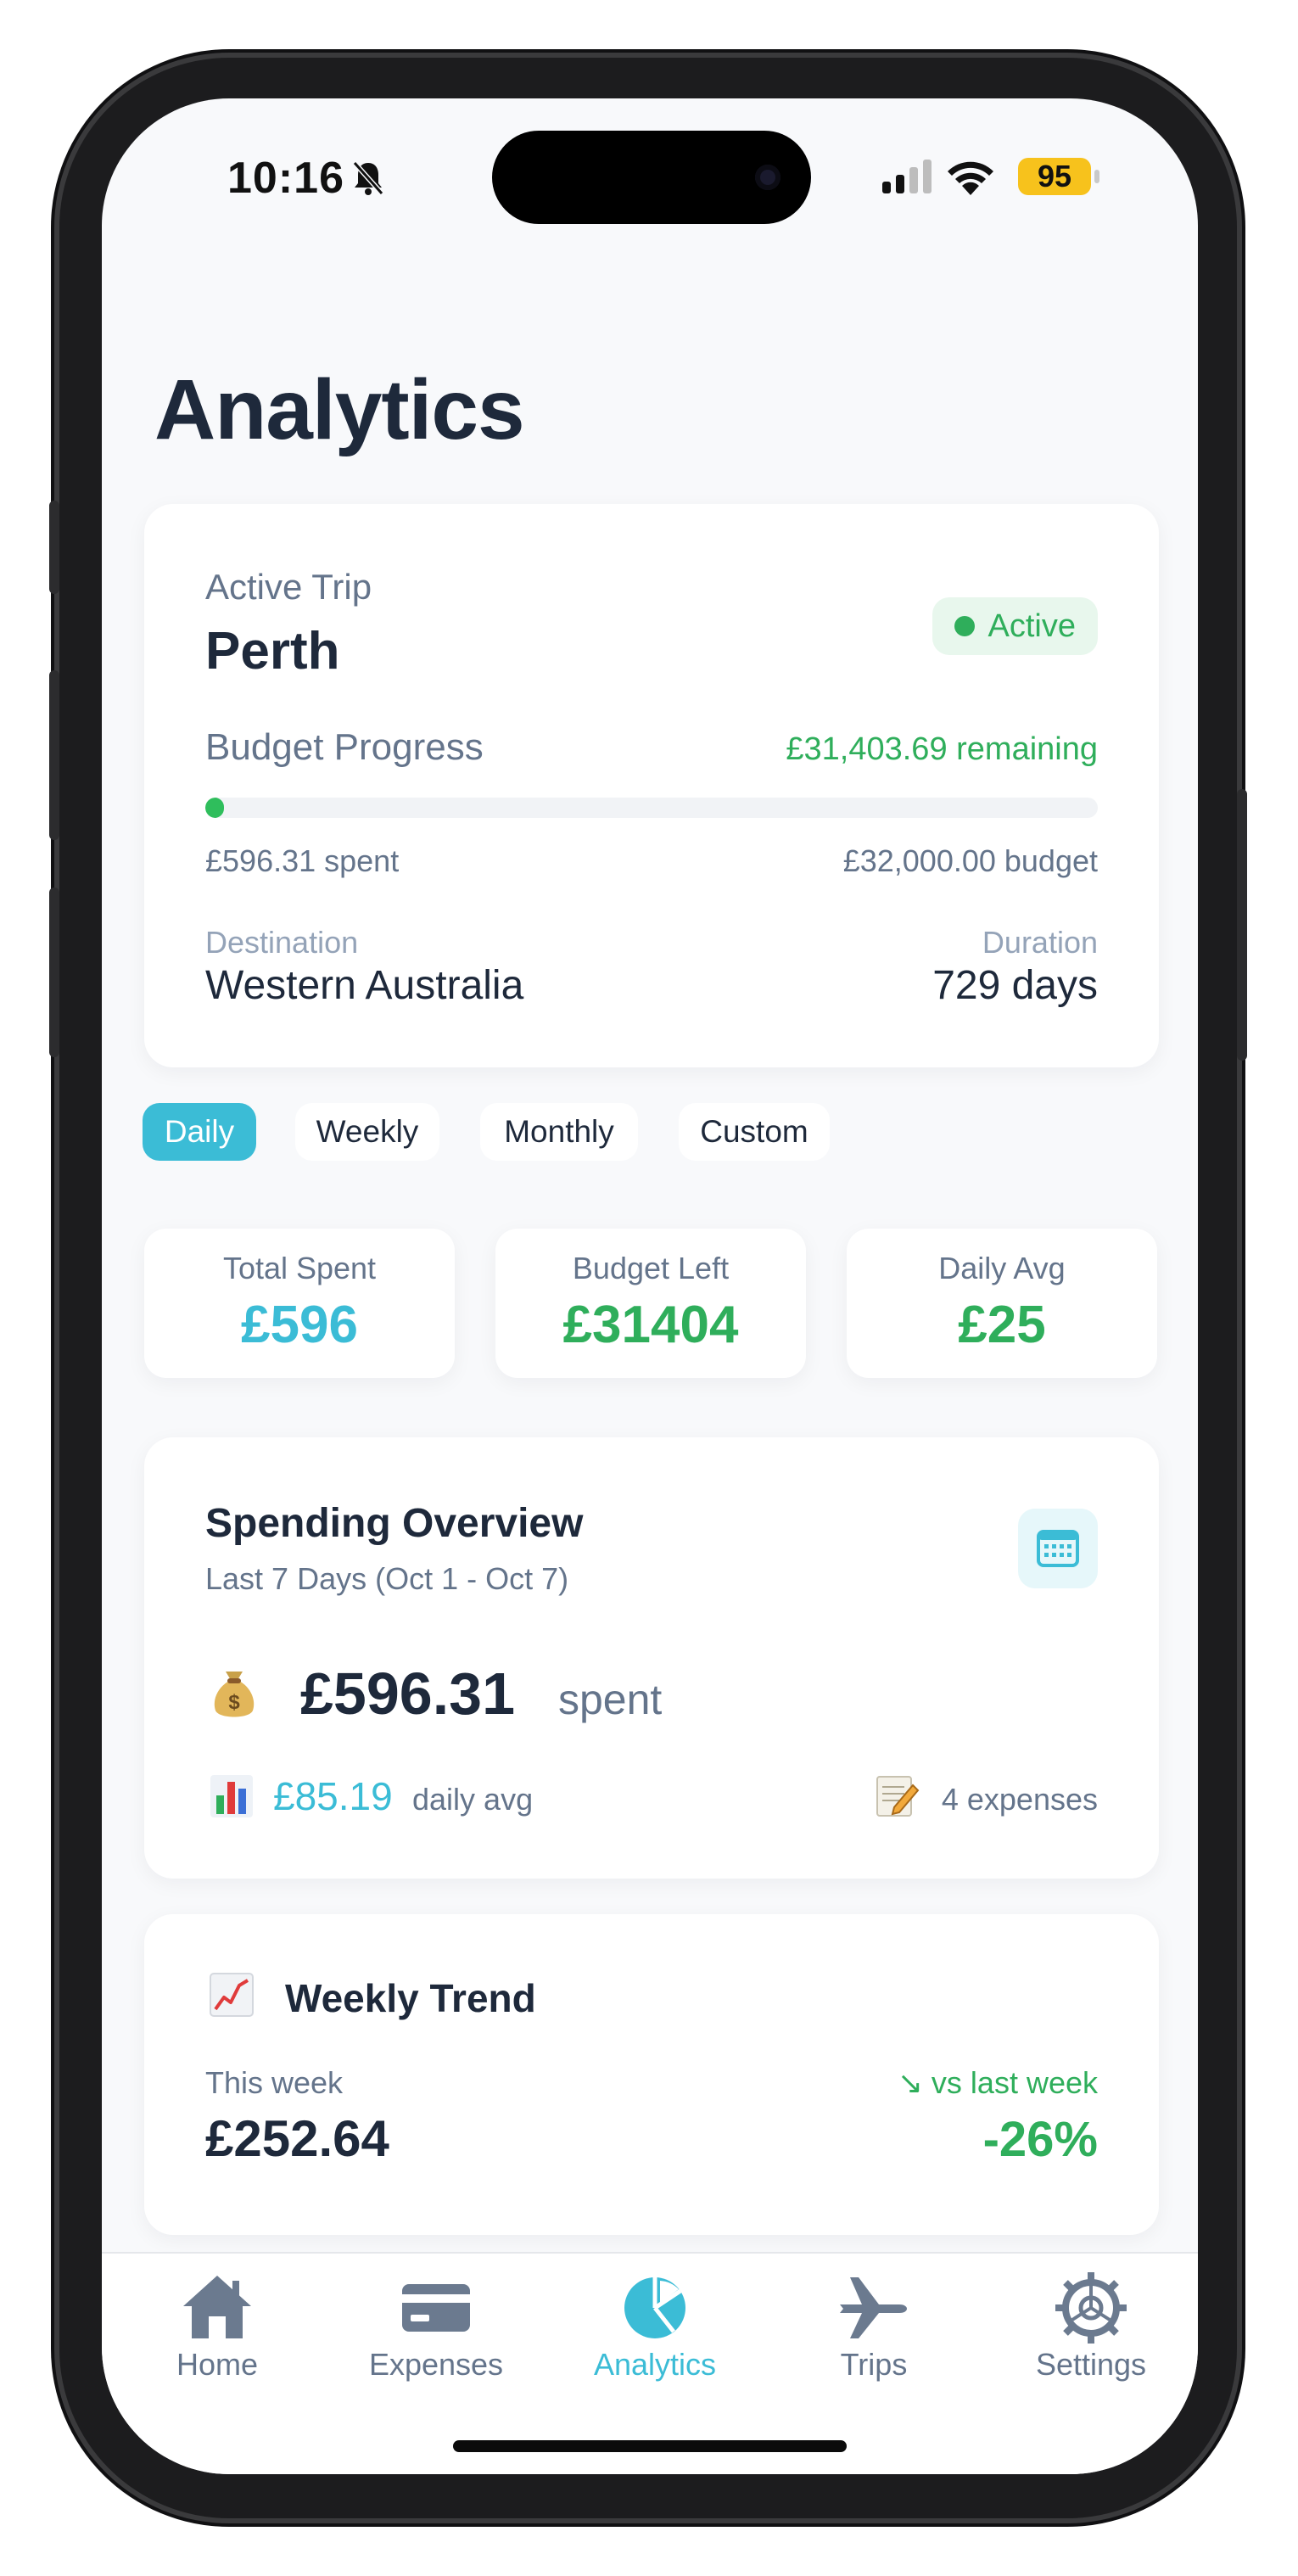 The width and height of the screenshot is (1298, 2576). What do you see at coordinates (1002, 1325) in the screenshot?
I see `stat-value: £25` at bounding box center [1002, 1325].